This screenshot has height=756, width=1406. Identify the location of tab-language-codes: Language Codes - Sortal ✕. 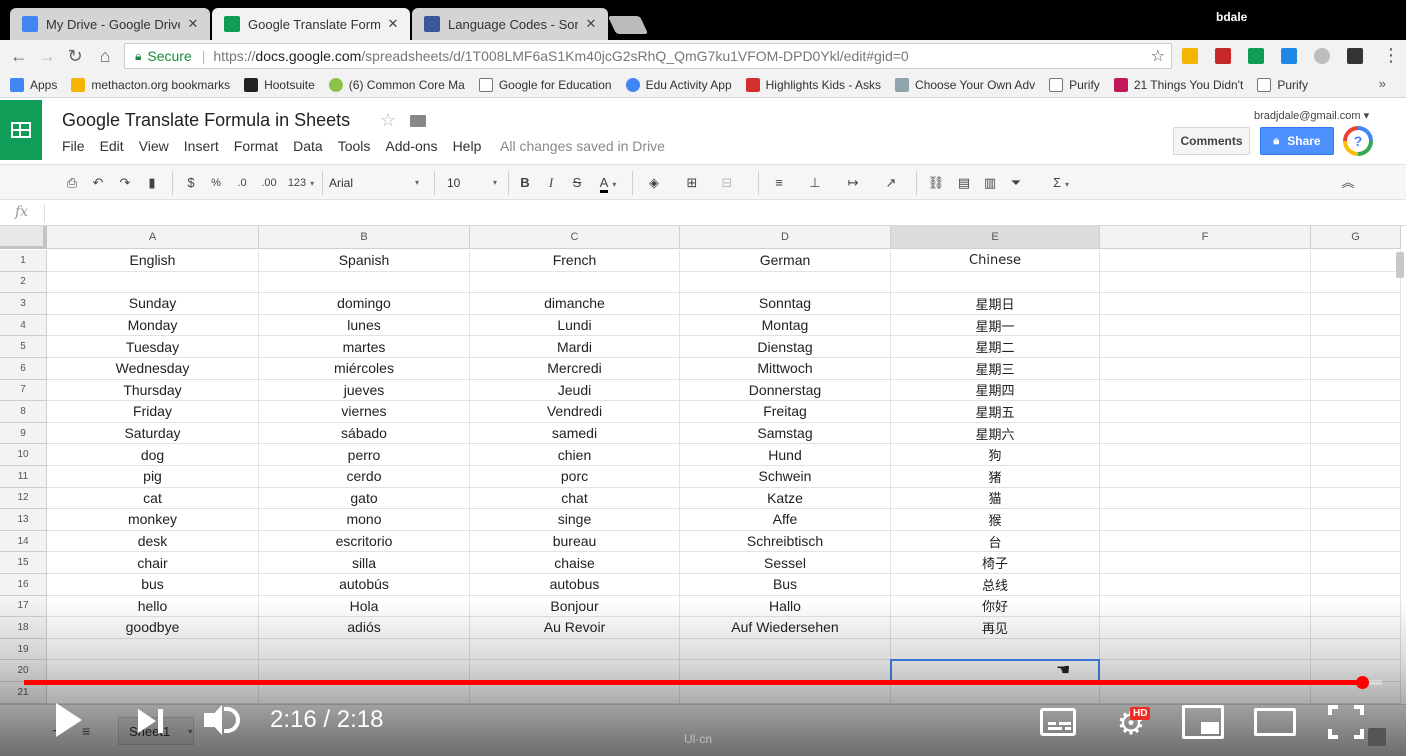
(510, 24).